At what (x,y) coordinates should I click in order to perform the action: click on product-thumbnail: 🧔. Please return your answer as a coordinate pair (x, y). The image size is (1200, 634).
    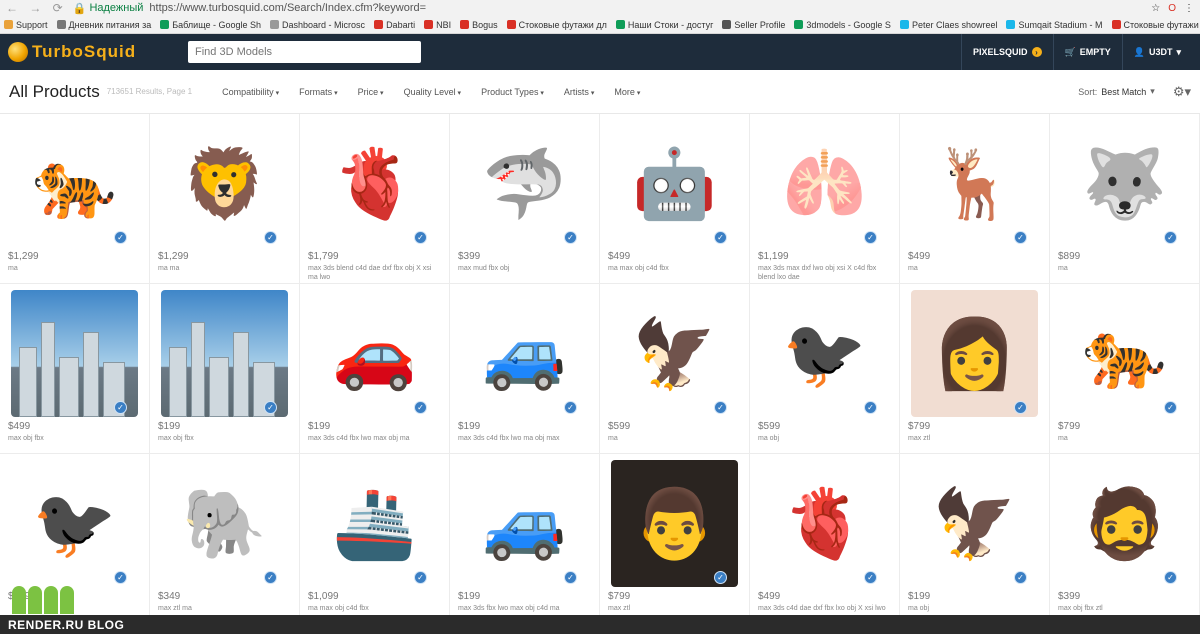
    Looking at the image, I should click on (1124, 523).